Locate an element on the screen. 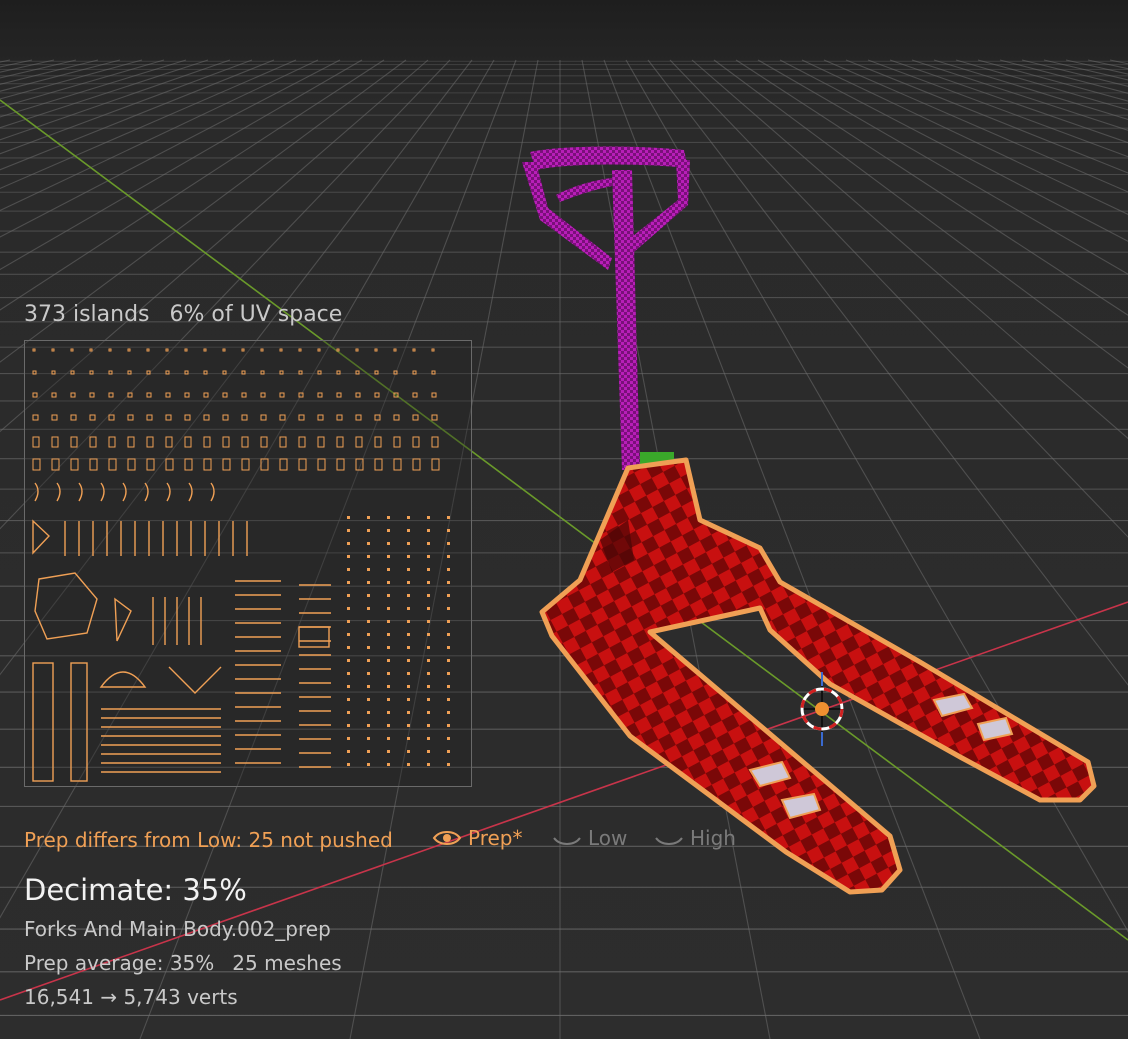 The width and height of the screenshot is (1128, 1039). uv-islands-count: 373 islands is located at coordinates (87, 314).